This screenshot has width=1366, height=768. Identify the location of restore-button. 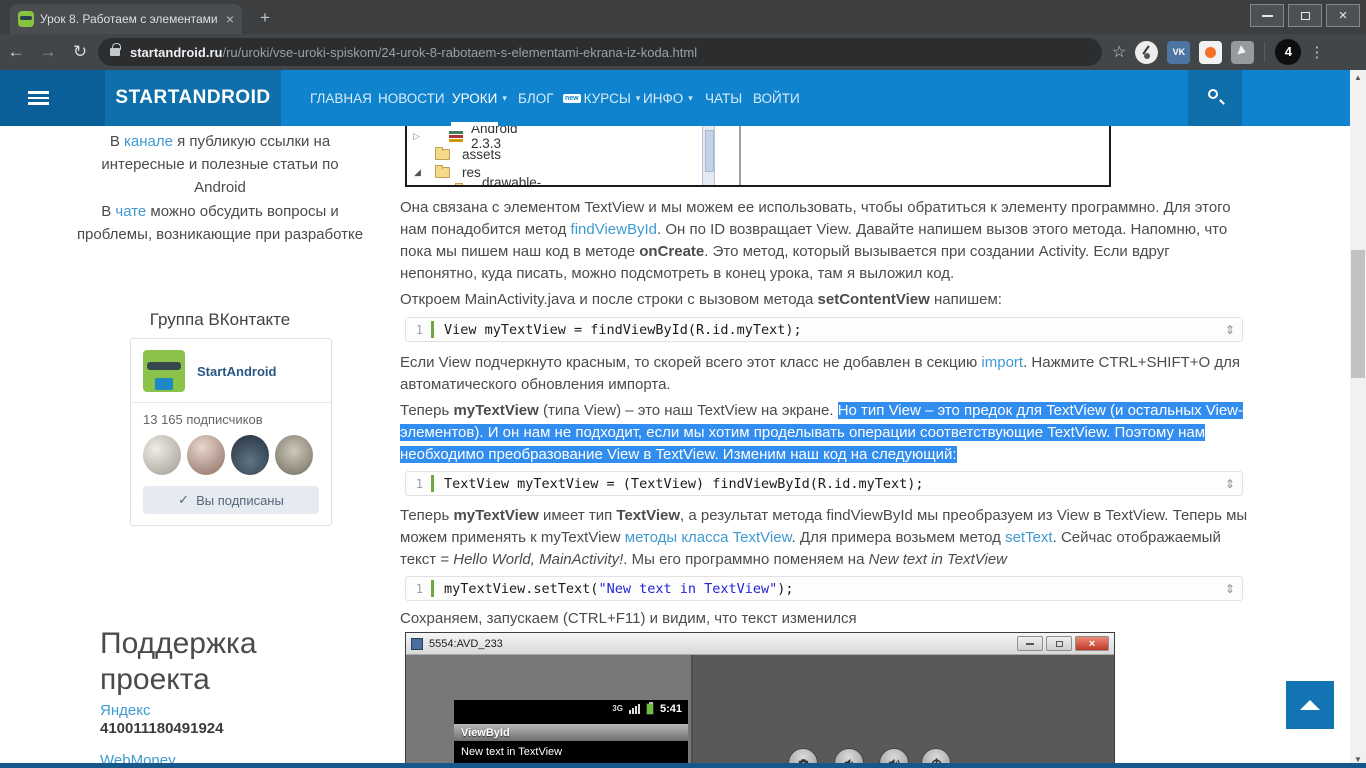
(1305, 15).